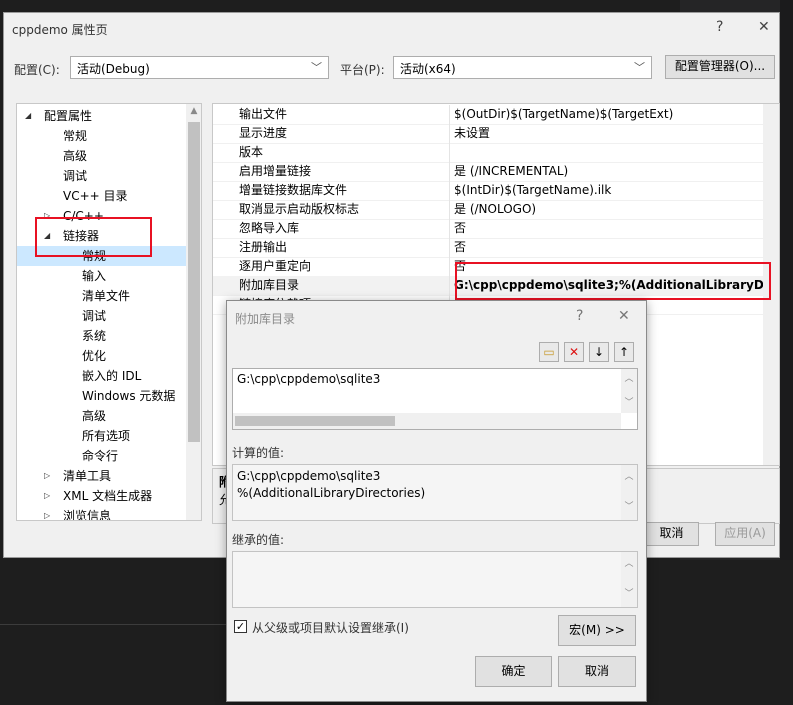 The image size is (793, 705). Describe the element at coordinates (75, 136) in the screenshot. I see `tree-item-label: 常规` at that location.